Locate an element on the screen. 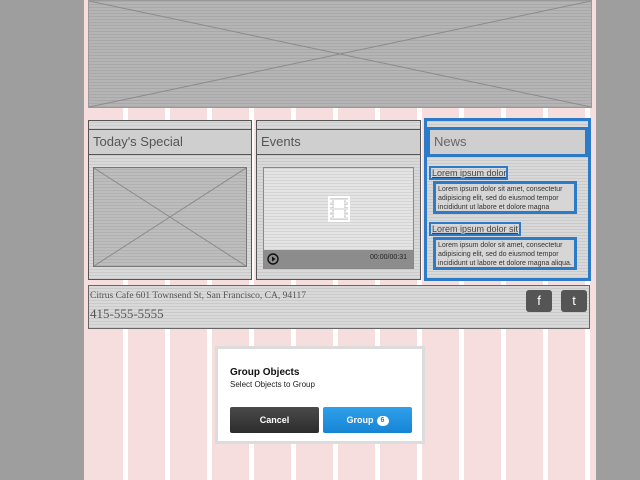 Image resolution: width=640 pixels, height=480 pixels. phone-text: 415-555-5555 is located at coordinates (127, 313).